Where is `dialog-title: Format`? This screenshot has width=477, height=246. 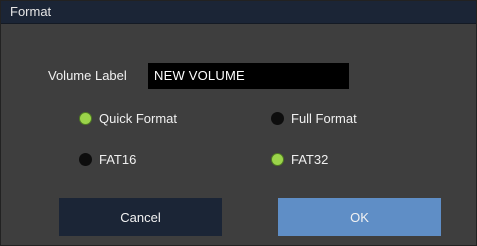
dialog-title: Format is located at coordinates (31, 11).